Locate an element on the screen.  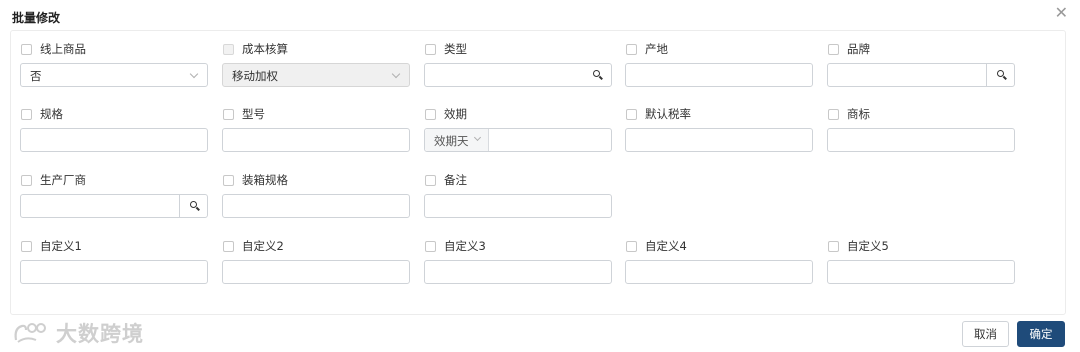
close-icon: ✕ is located at coordinates (1061, 13).